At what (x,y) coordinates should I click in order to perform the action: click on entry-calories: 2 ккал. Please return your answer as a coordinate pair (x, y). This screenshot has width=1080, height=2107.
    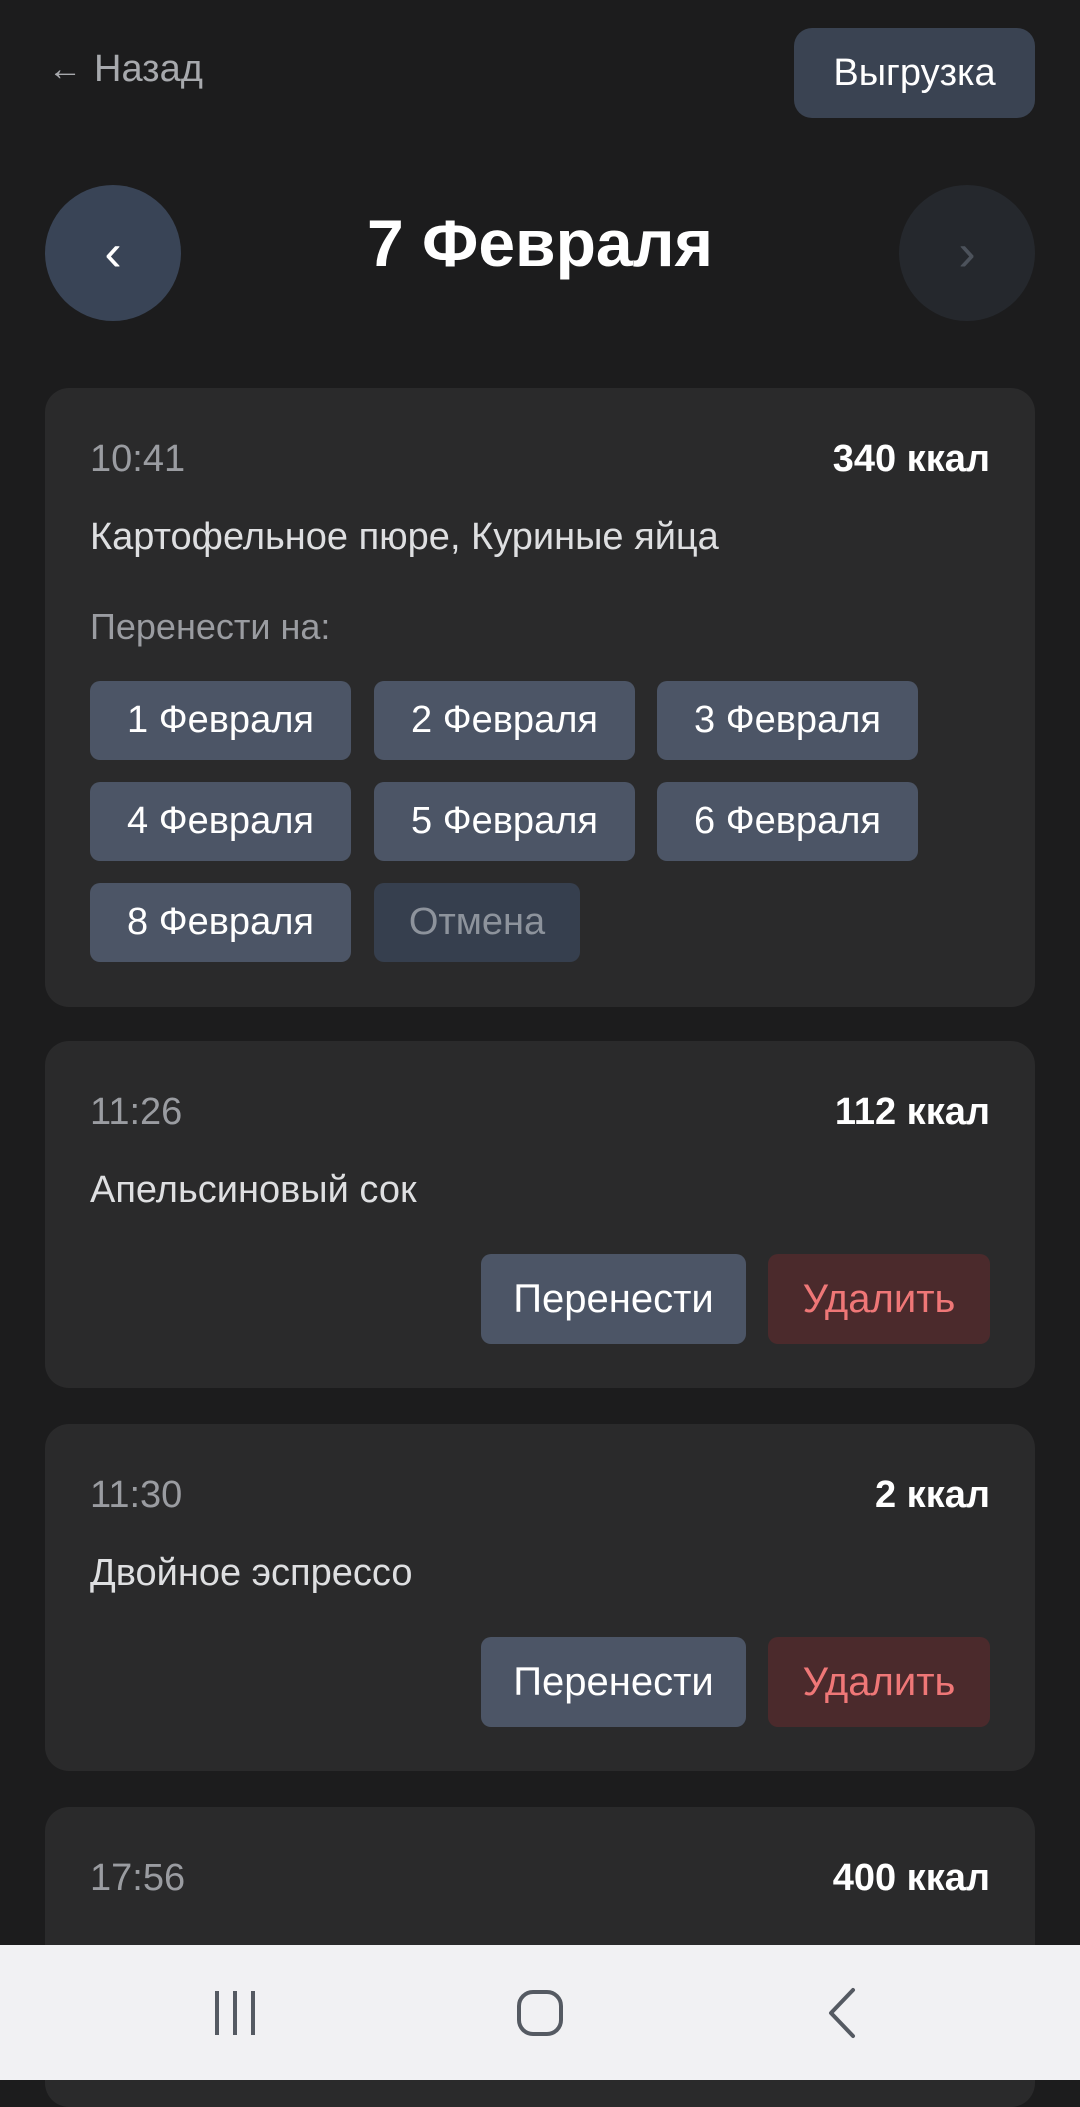
    Looking at the image, I should click on (932, 1495).